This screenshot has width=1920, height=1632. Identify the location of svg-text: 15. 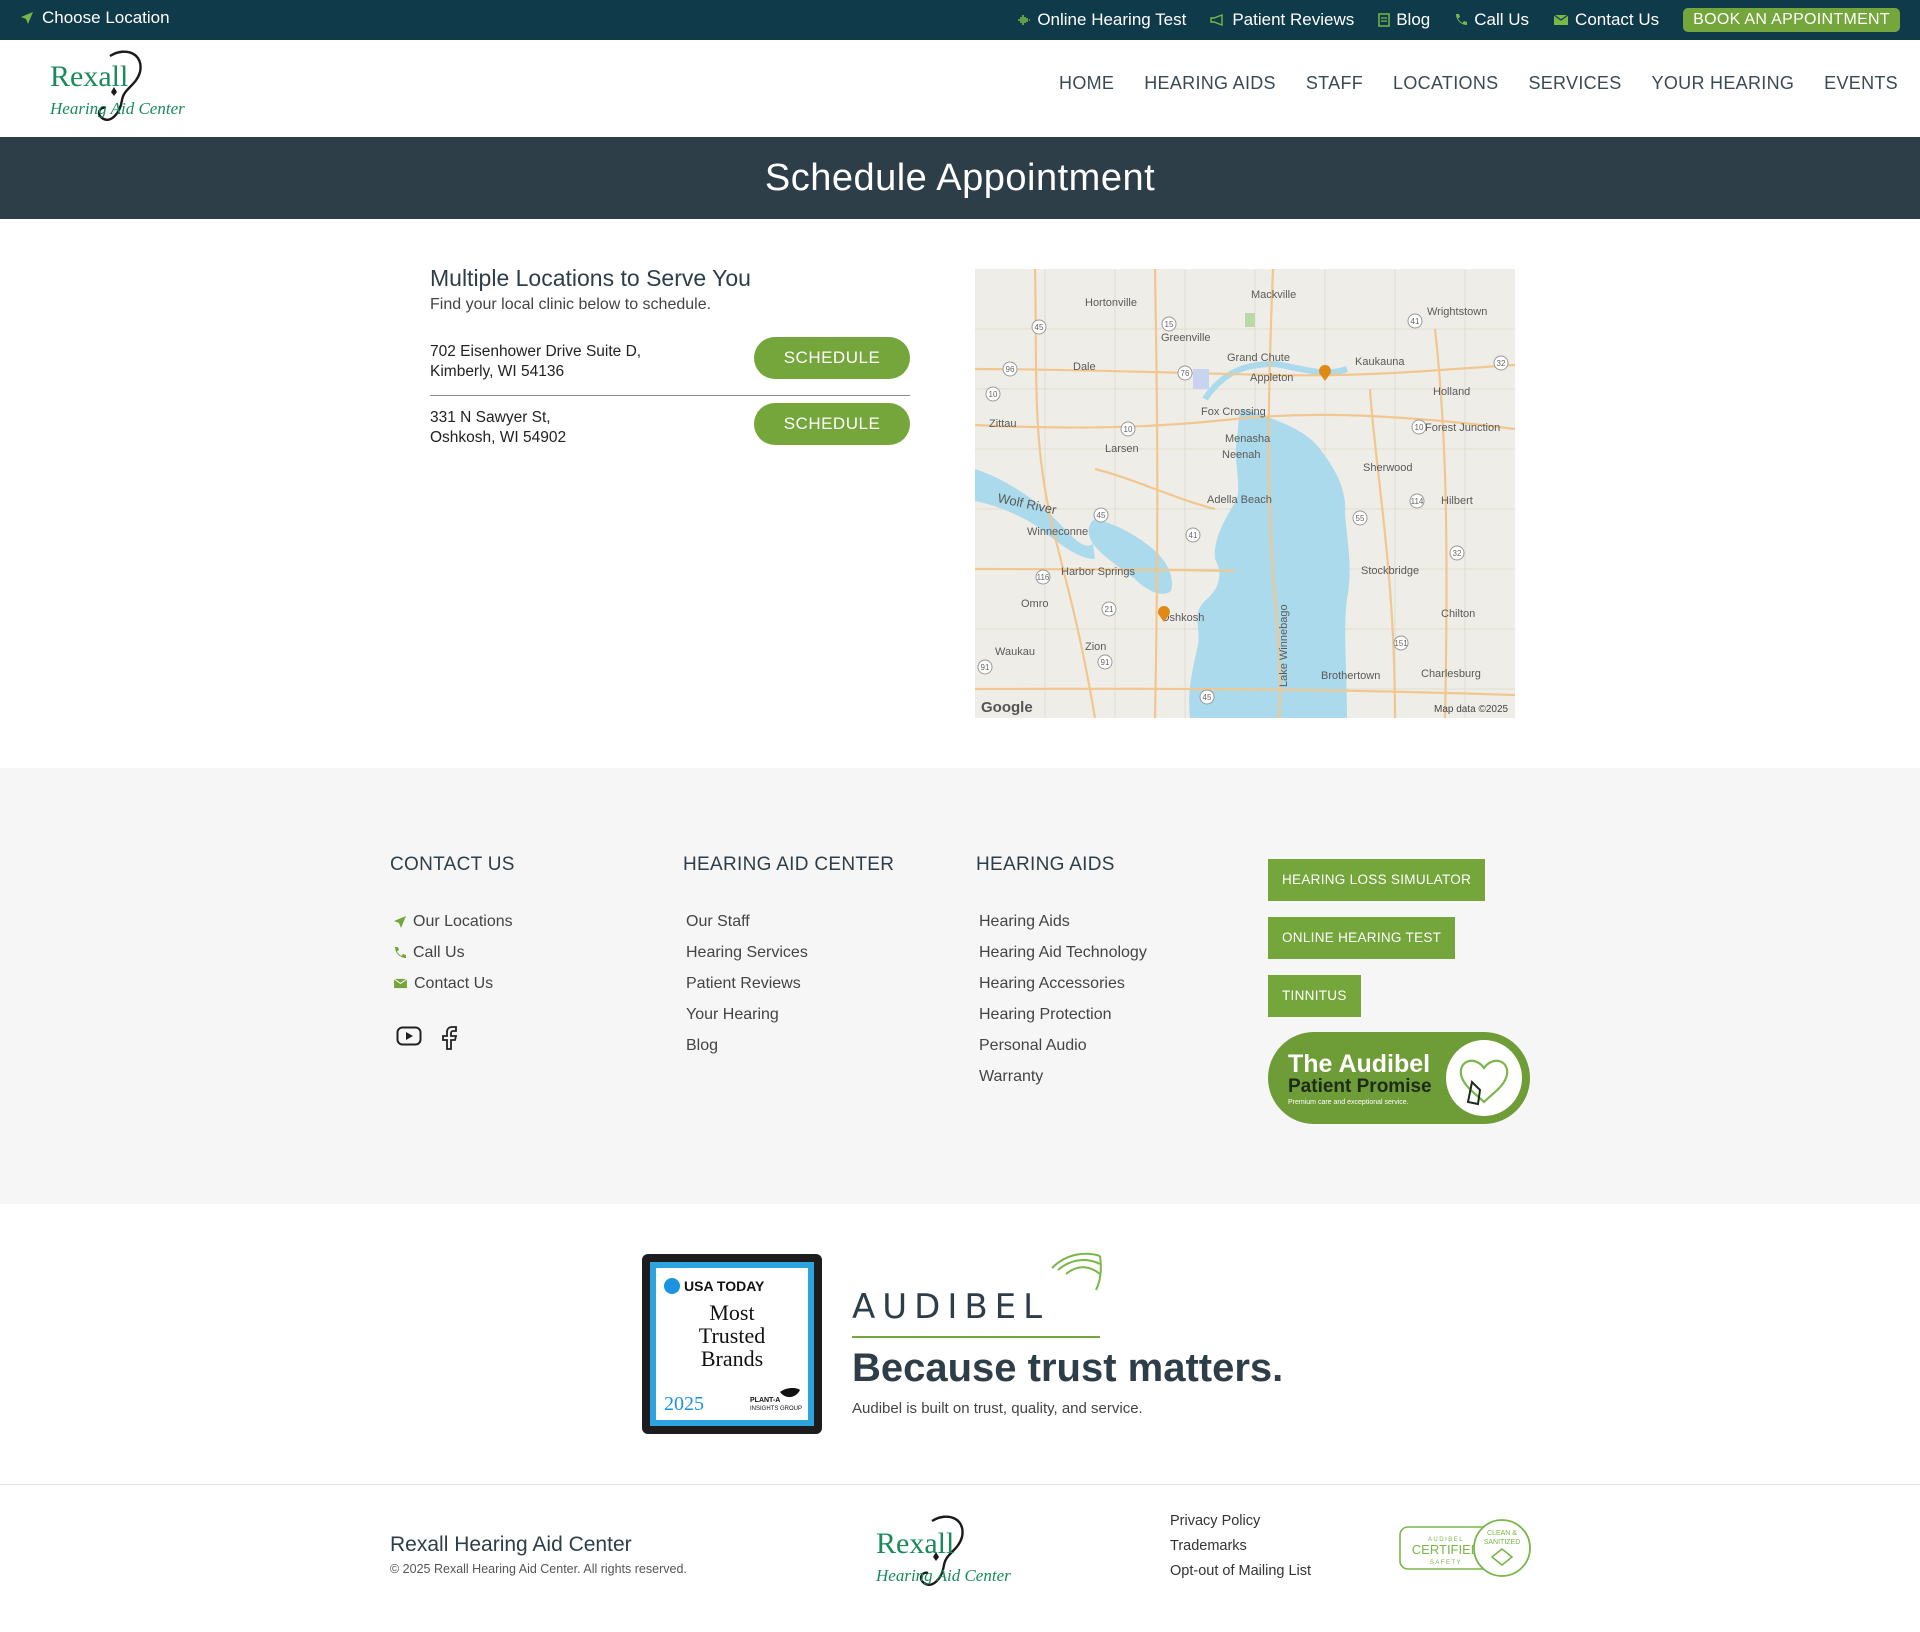
(1169, 324).